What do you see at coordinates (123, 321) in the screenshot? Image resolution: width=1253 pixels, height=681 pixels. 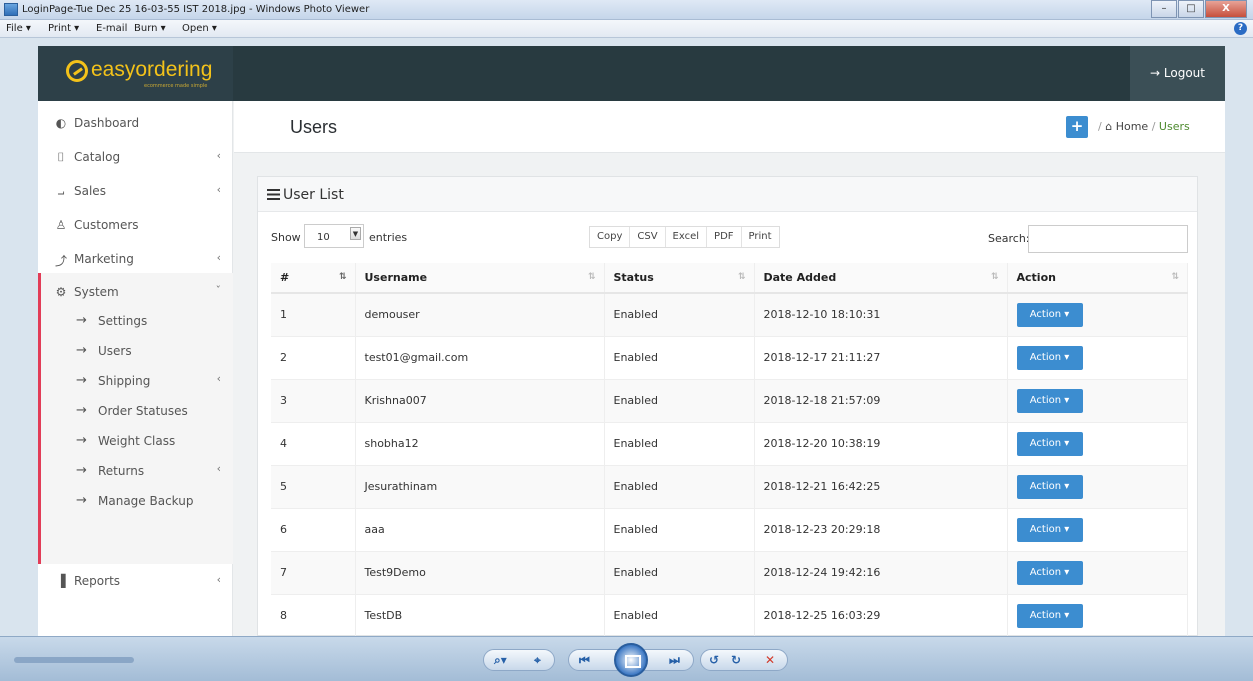 I see `sidebar-subitem-label: Settings` at bounding box center [123, 321].